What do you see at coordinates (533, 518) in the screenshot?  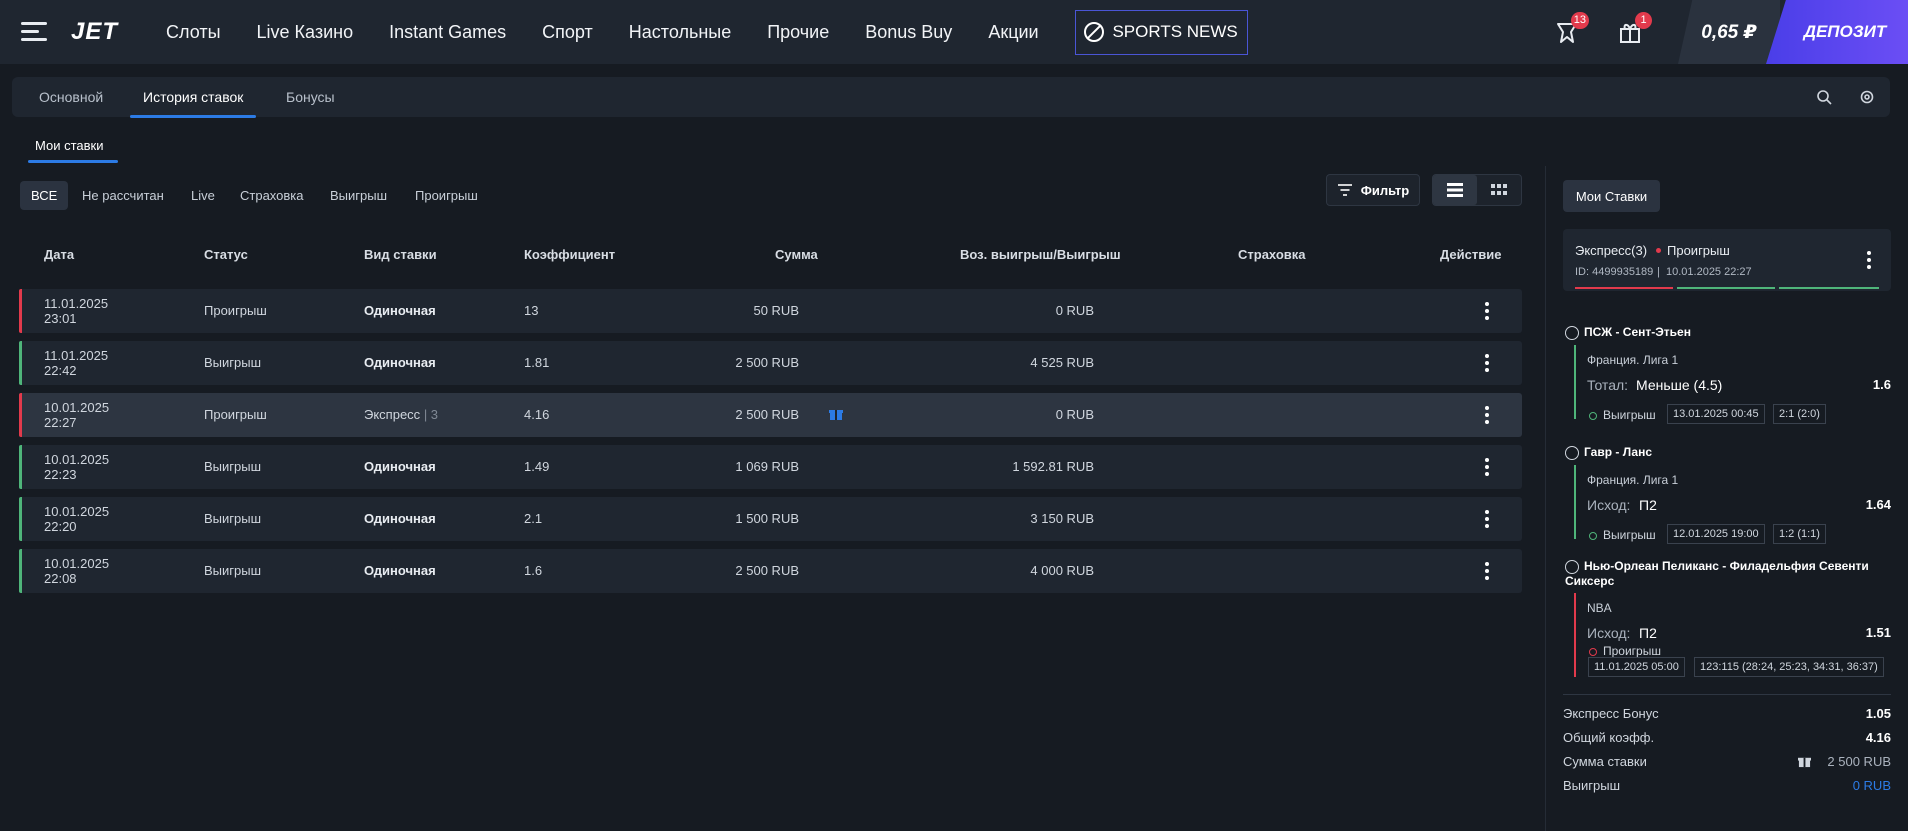 I see `bet-odds: 2.1` at bounding box center [533, 518].